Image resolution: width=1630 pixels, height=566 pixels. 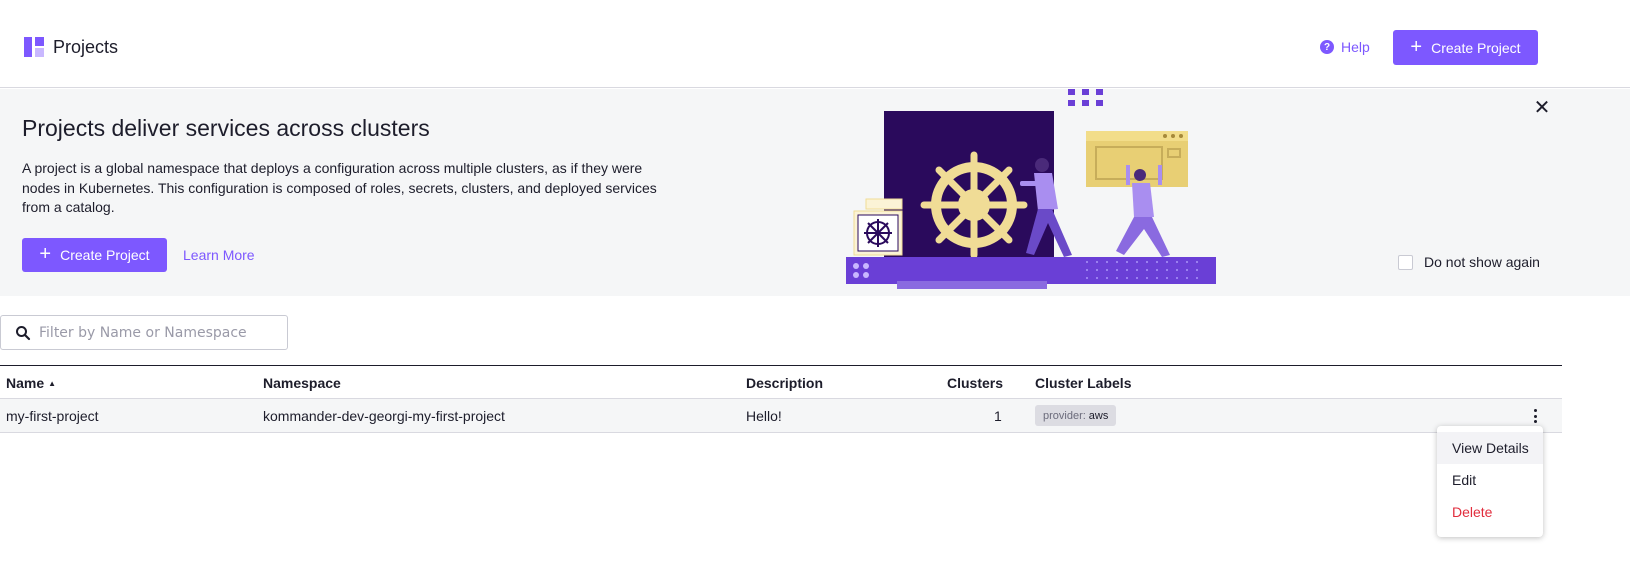 I want to click on do-not-show-again-label: Do not show again, so click(x=1482, y=262).